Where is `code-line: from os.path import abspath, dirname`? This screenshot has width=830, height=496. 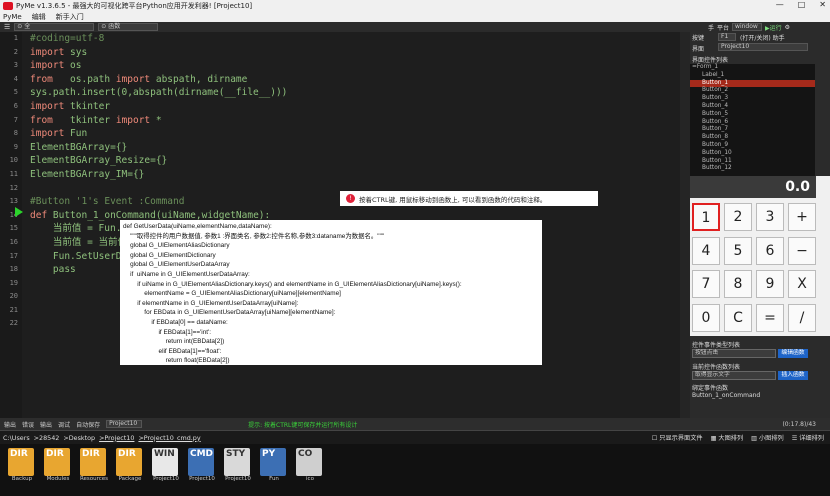 code-line: from os.path import abspath, dirname is located at coordinates (158, 80).